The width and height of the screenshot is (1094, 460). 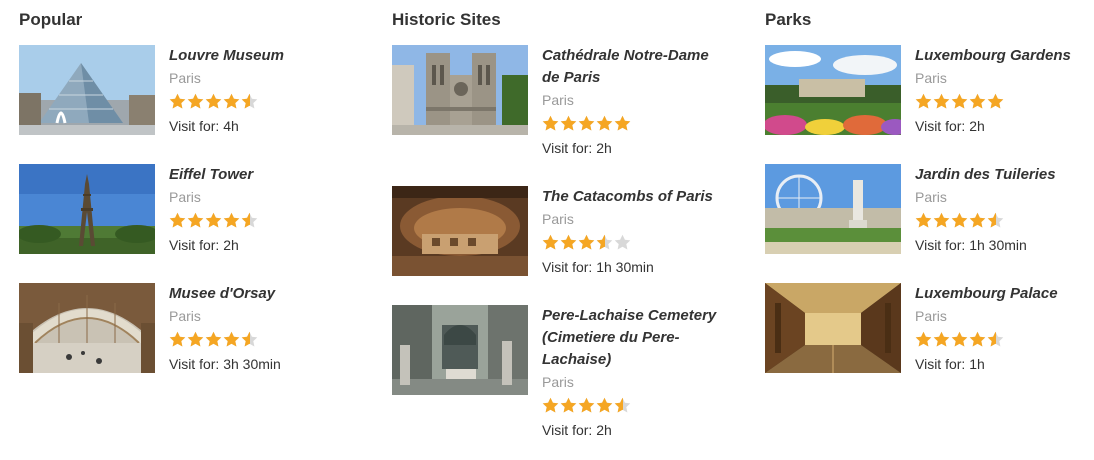 I want to click on column-title: Historic Sites, so click(x=446, y=19).